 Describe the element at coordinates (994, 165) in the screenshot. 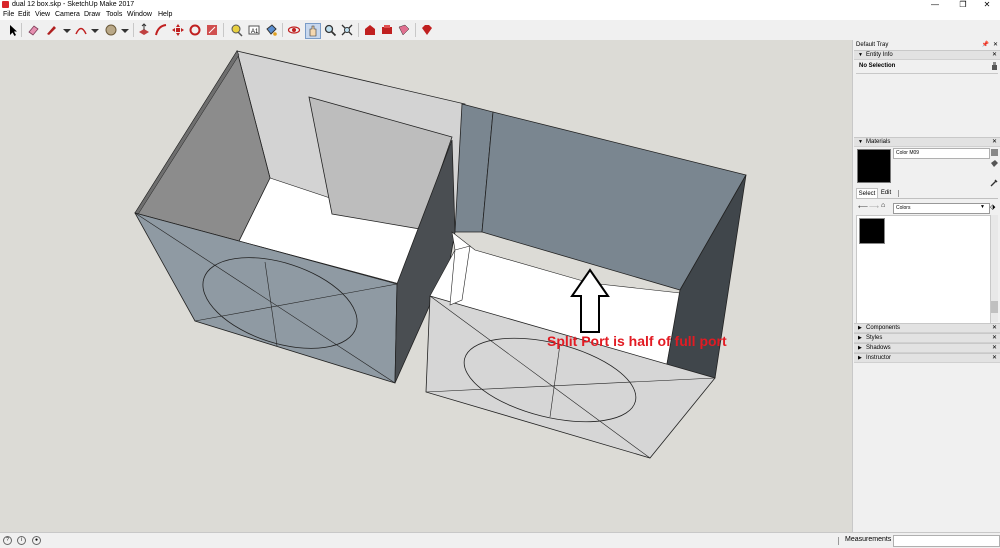

I see `sample-paint-icon` at that location.